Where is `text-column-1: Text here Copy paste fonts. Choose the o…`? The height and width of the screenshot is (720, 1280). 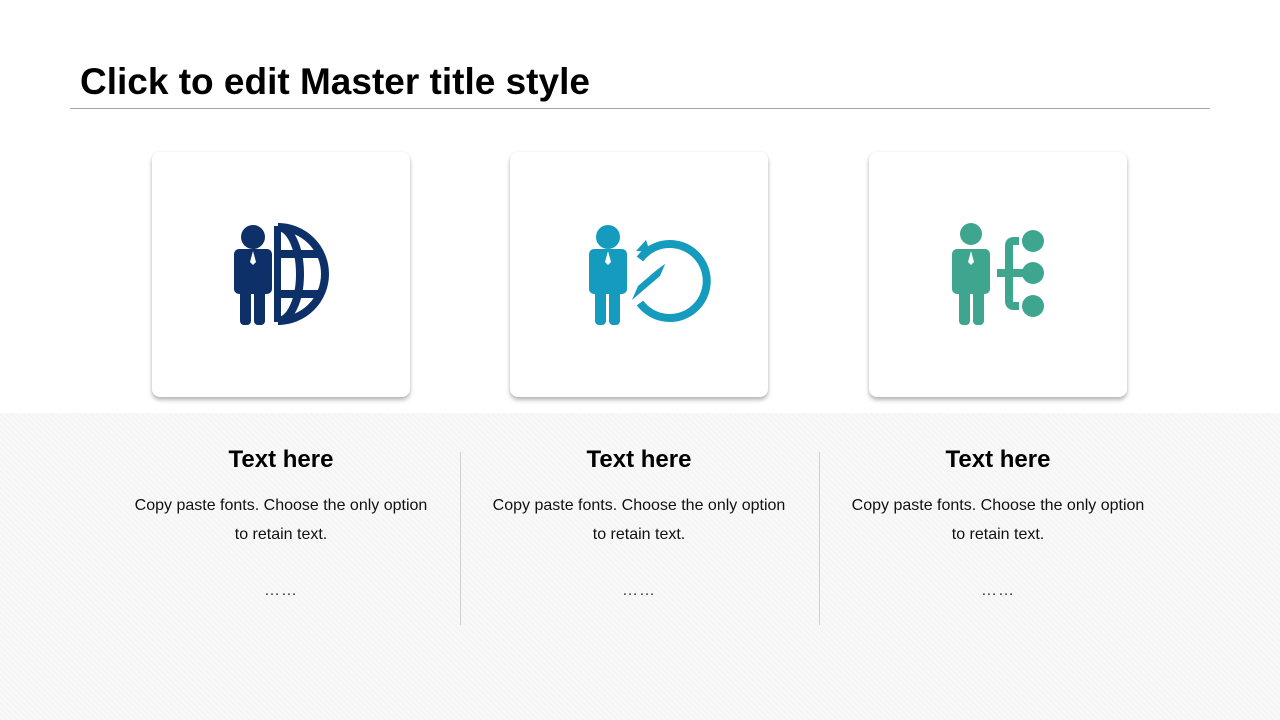
text-column-1: Text here Copy paste fonts. Choose the o… is located at coordinates (281, 523).